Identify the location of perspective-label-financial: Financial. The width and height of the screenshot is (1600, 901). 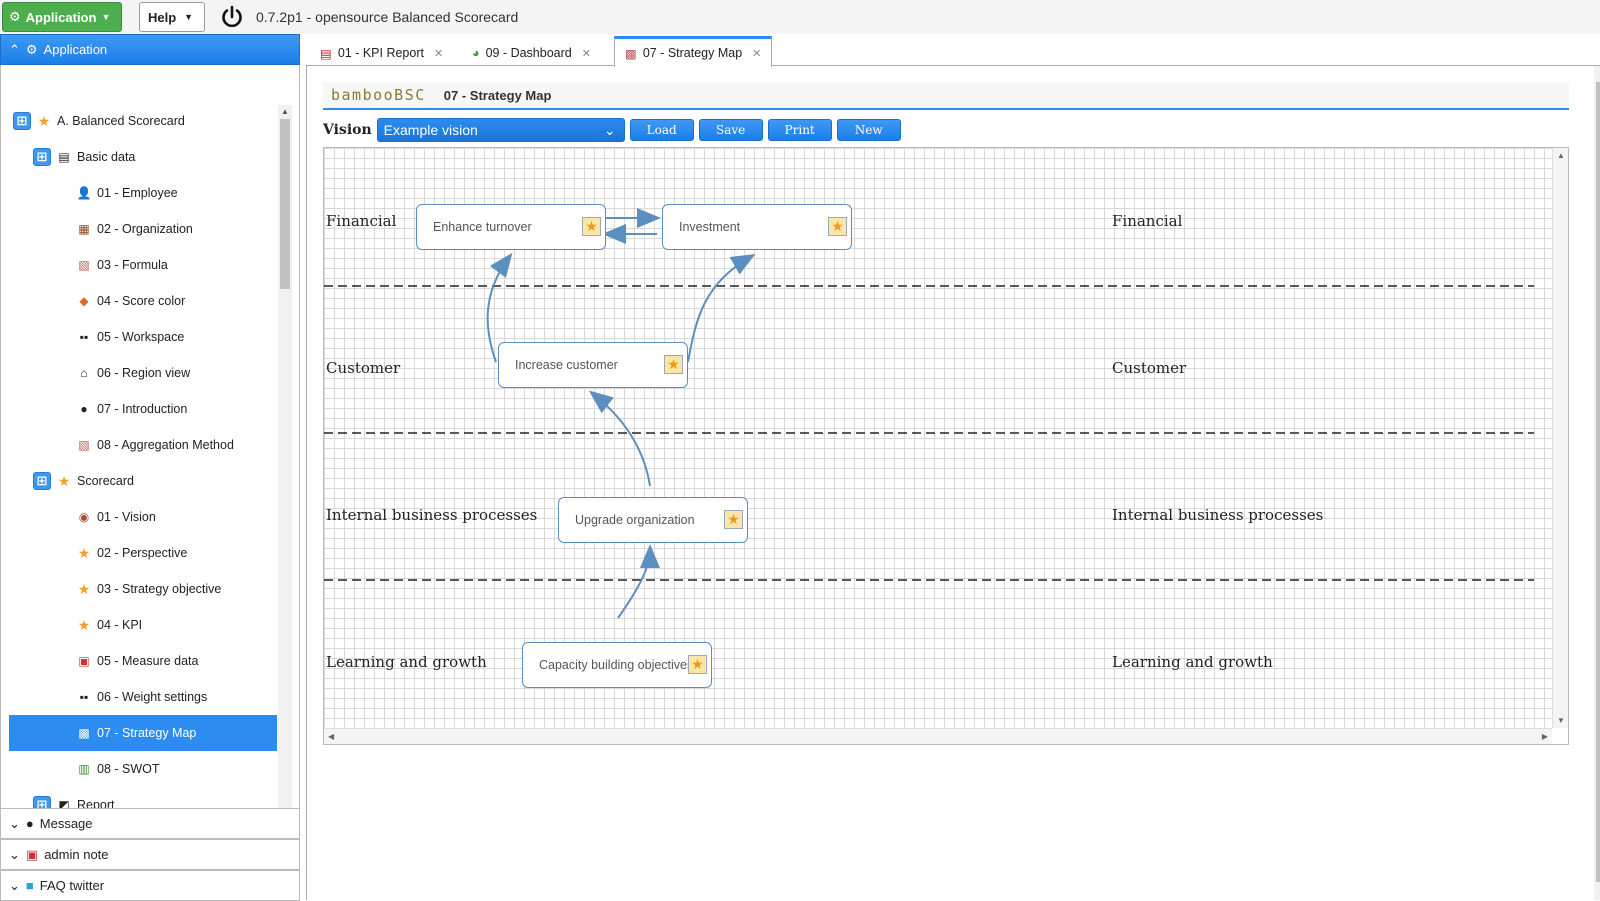
(1147, 221).